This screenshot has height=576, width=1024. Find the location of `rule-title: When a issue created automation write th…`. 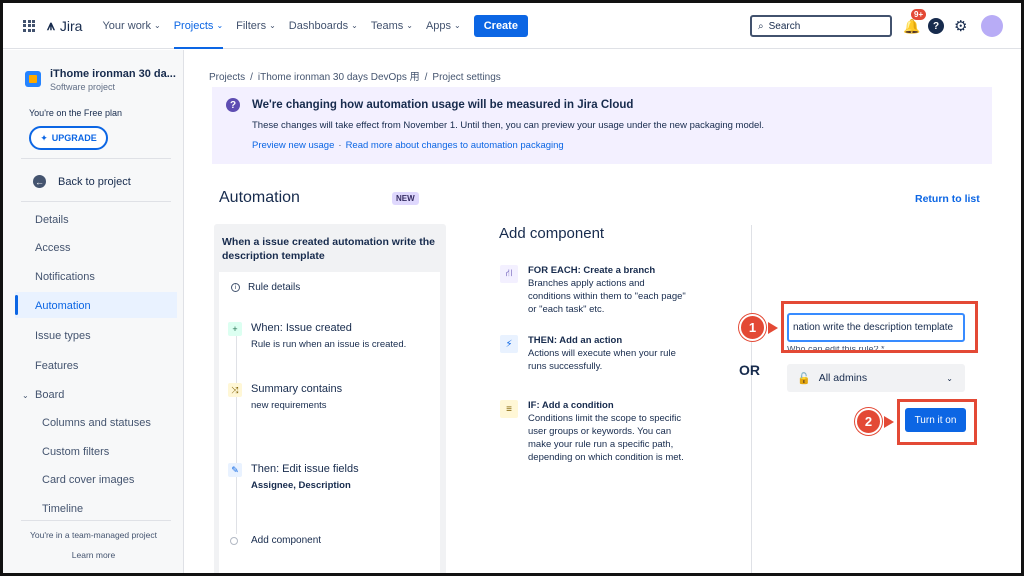

rule-title: When a issue created automation write th… is located at coordinates (328, 249).